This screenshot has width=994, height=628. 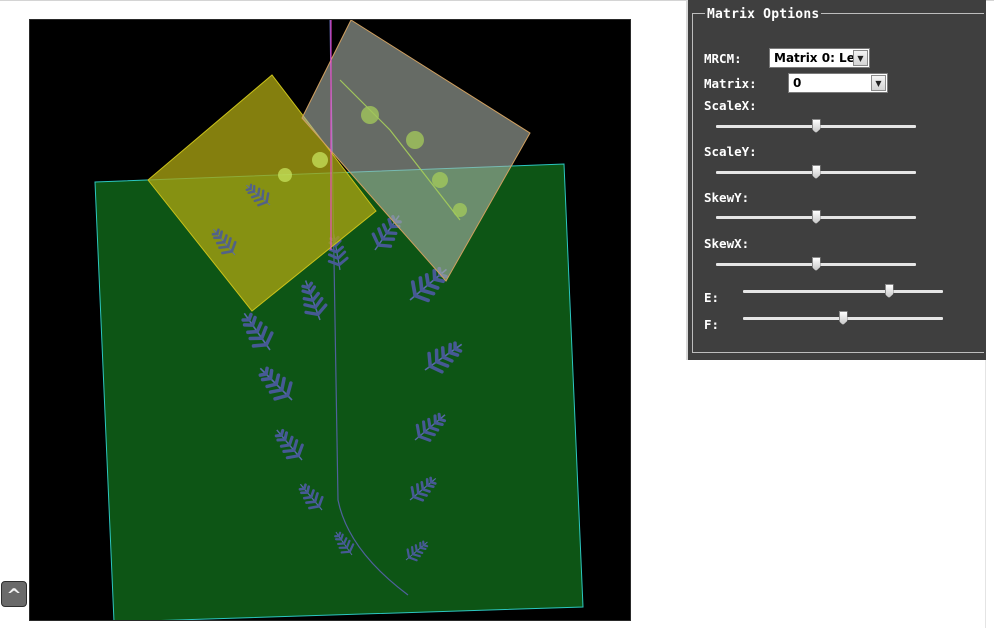 I want to click on scaley-label: ScaleY:, so click(x=730, y=151).